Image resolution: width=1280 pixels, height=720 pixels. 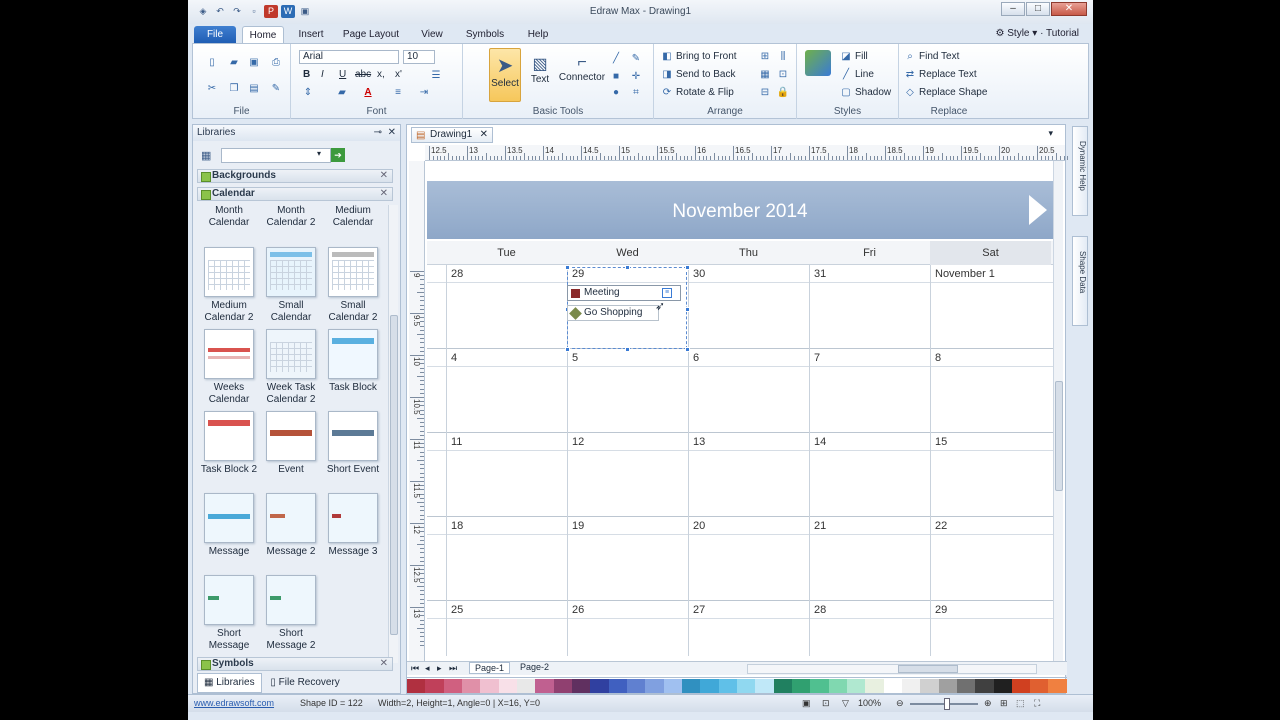 I want to click on category-backgrounds: Backgrounds ✕, so click(x=295, y=176).